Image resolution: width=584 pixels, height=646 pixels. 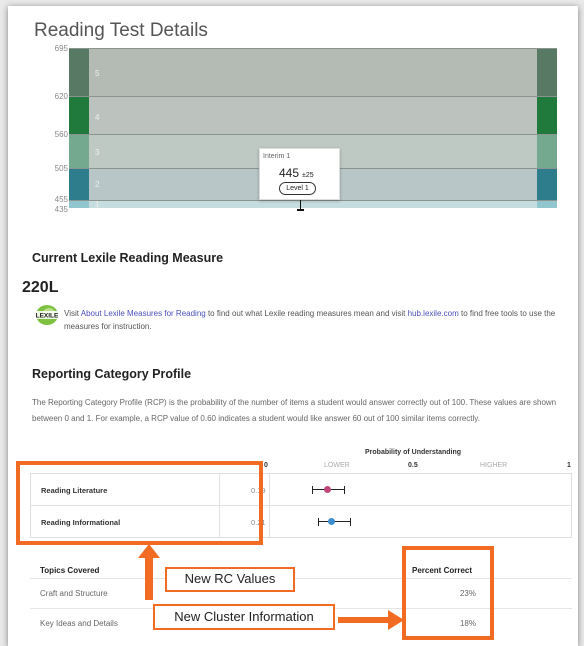 I want to click on performance-band-1: 1, so click(x=313, y=204).